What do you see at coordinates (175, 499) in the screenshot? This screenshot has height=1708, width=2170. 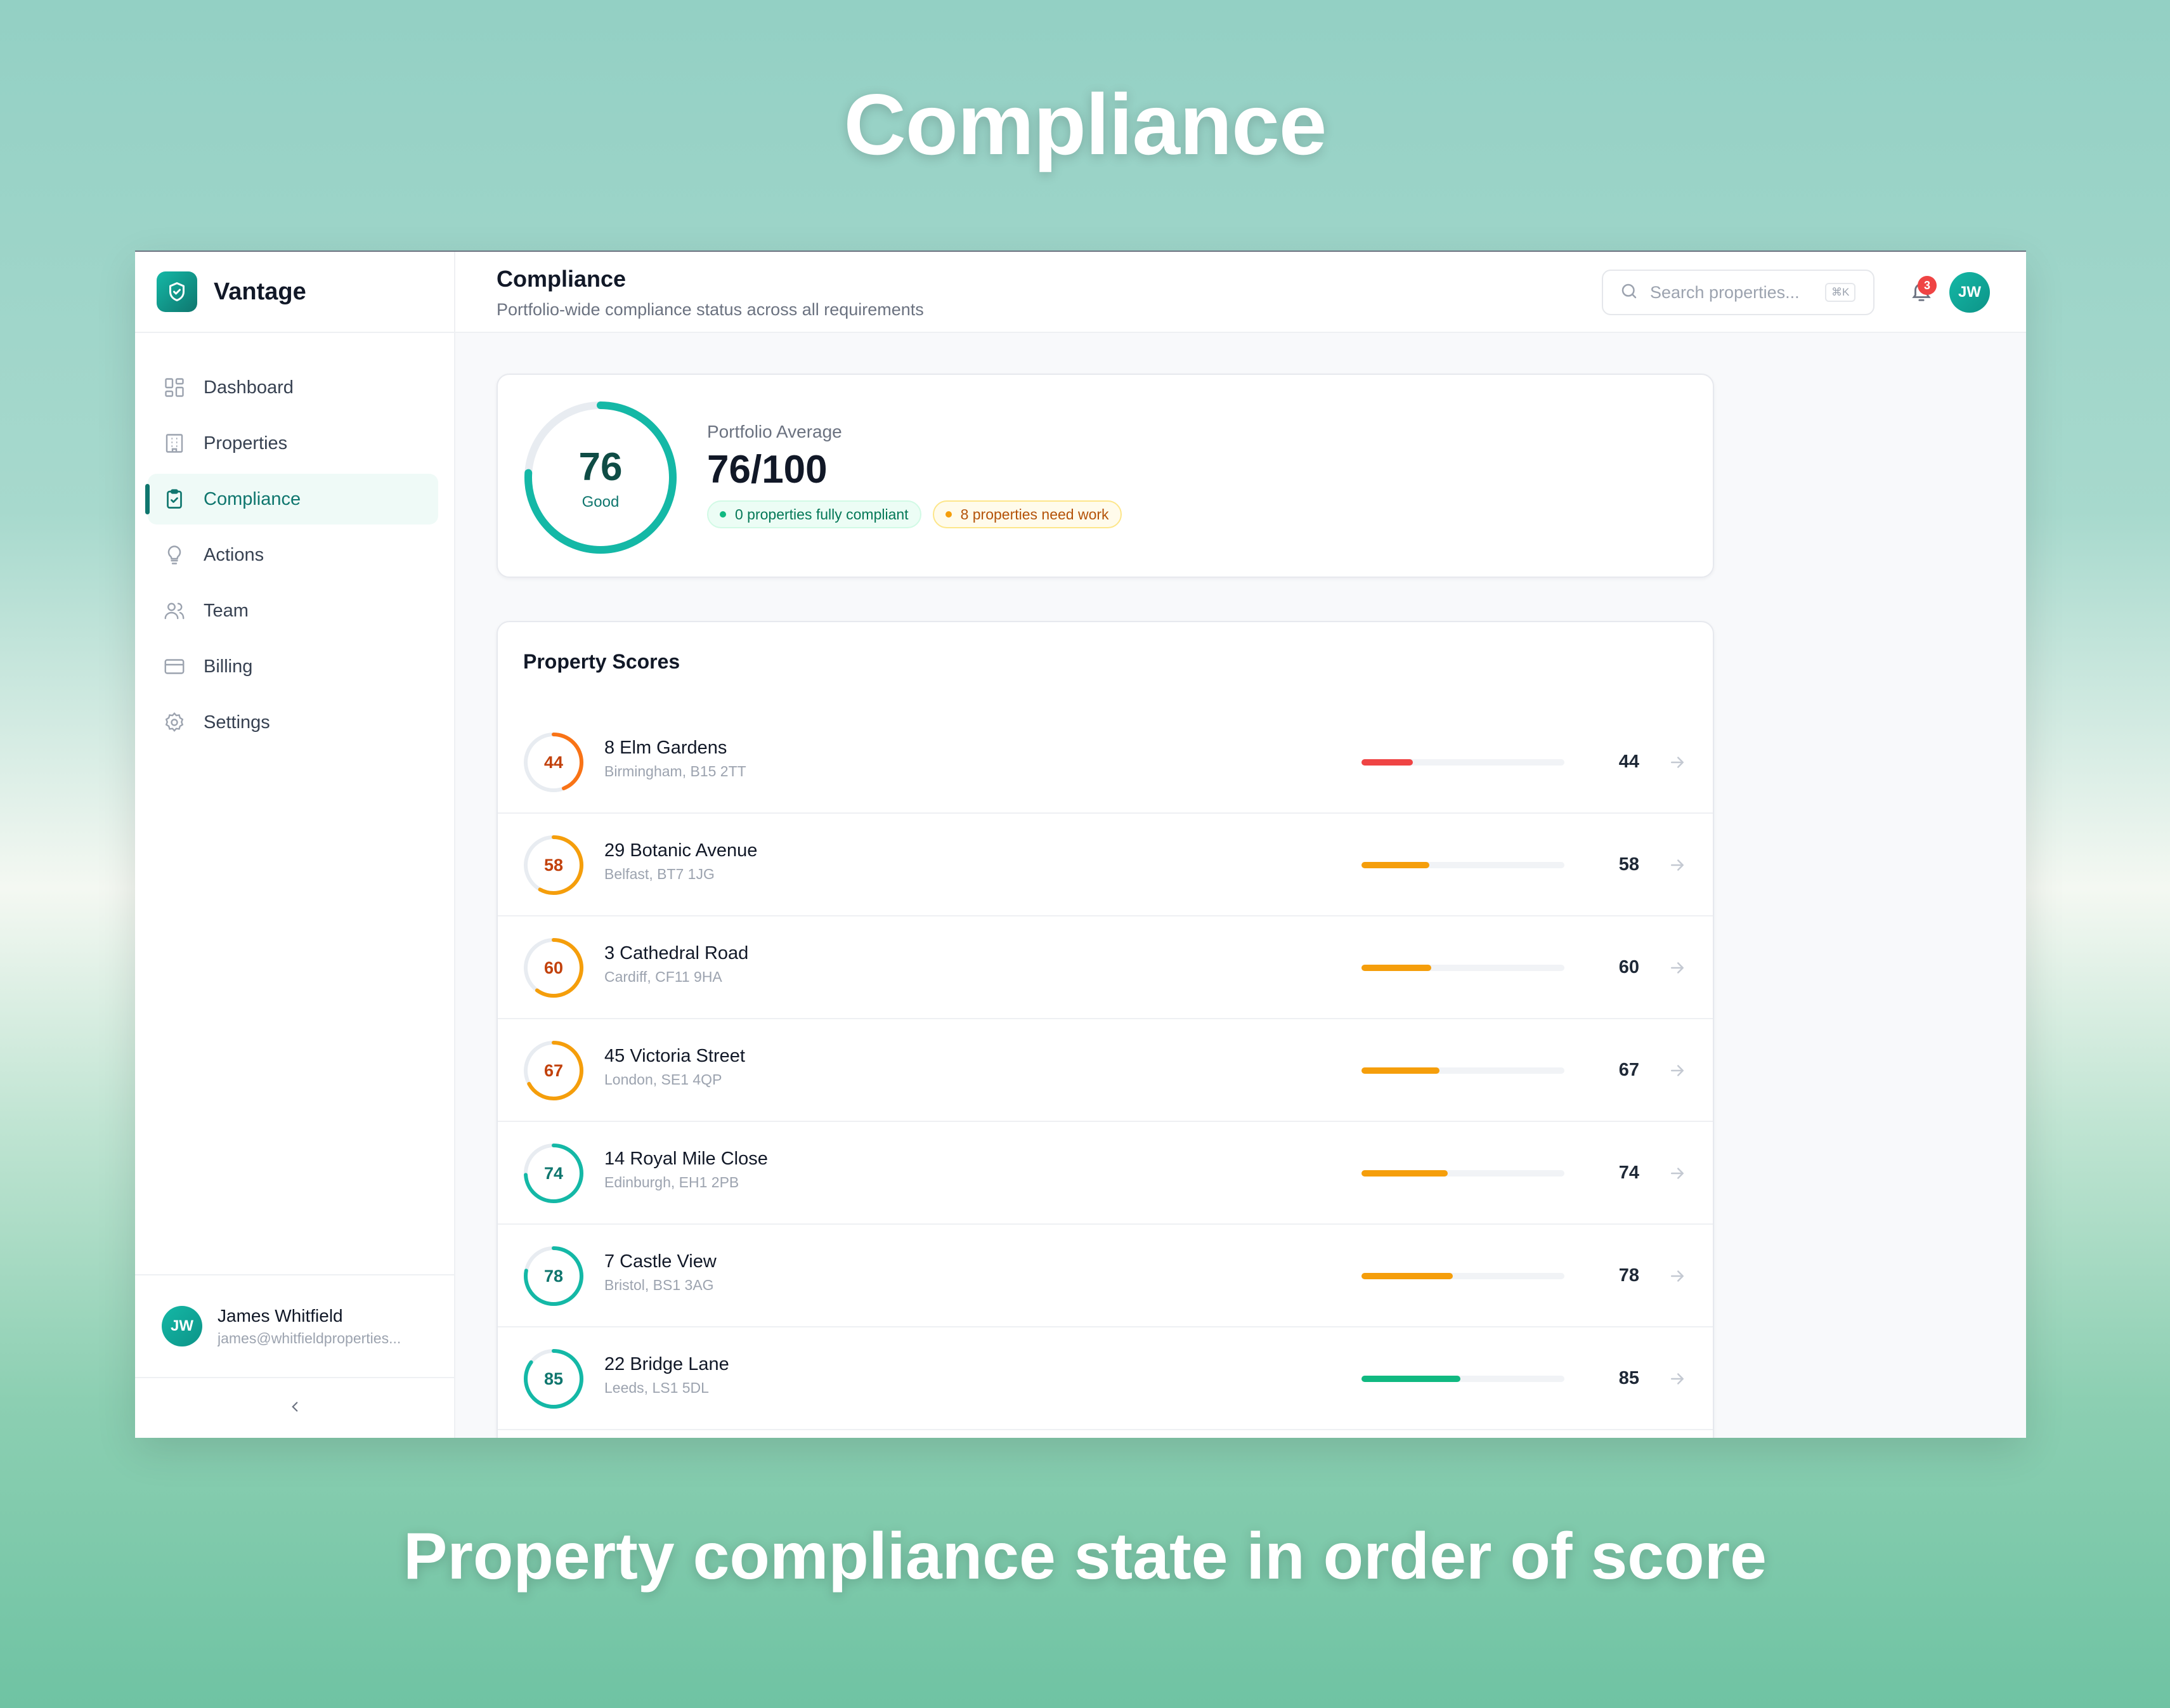 I see `clipboard-check-icon` at bounding box center [175, 499].